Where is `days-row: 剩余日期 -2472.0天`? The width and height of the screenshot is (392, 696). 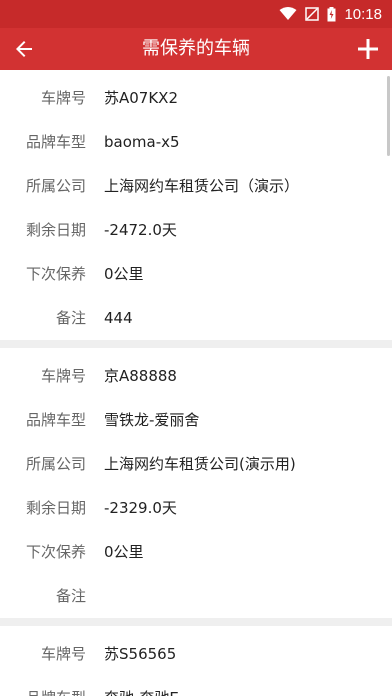
days-row: 剩余日期 -2472.0天 is located at coordinates (196, 230).